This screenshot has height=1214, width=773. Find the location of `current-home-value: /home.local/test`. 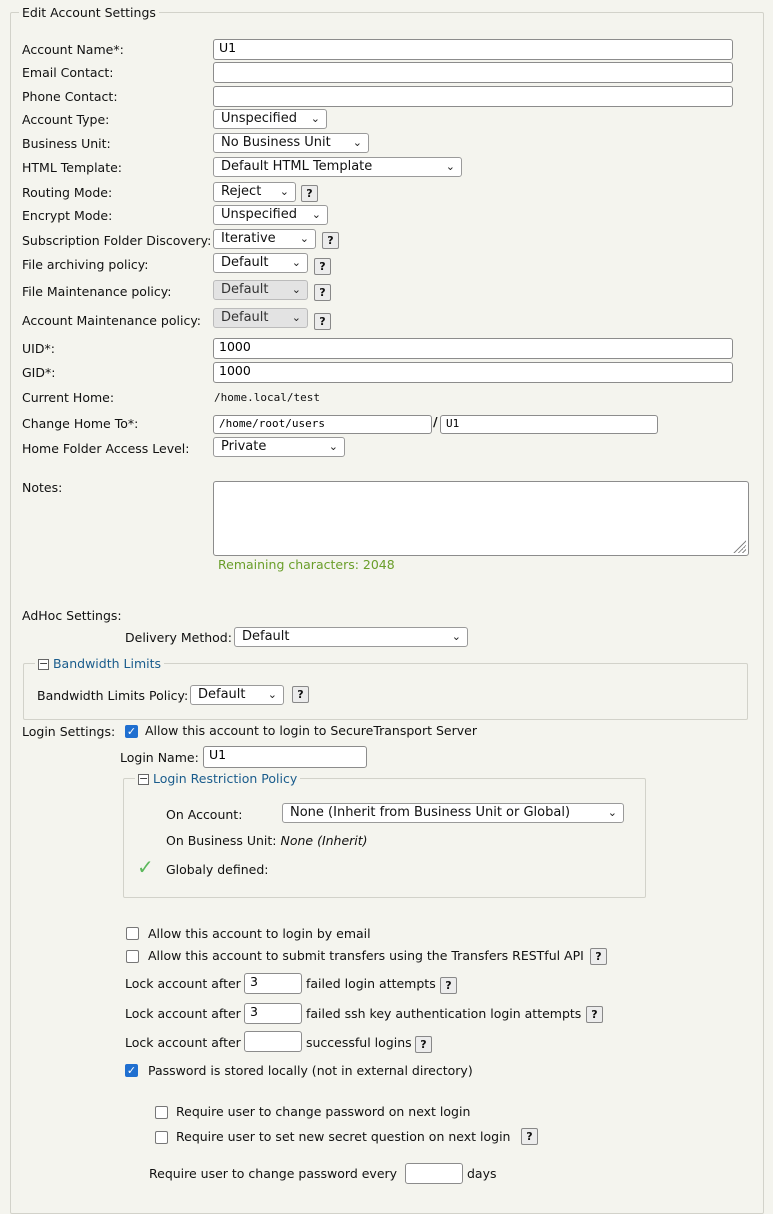

current-home-value: /home.local/test is located at coordinates (267, 397).